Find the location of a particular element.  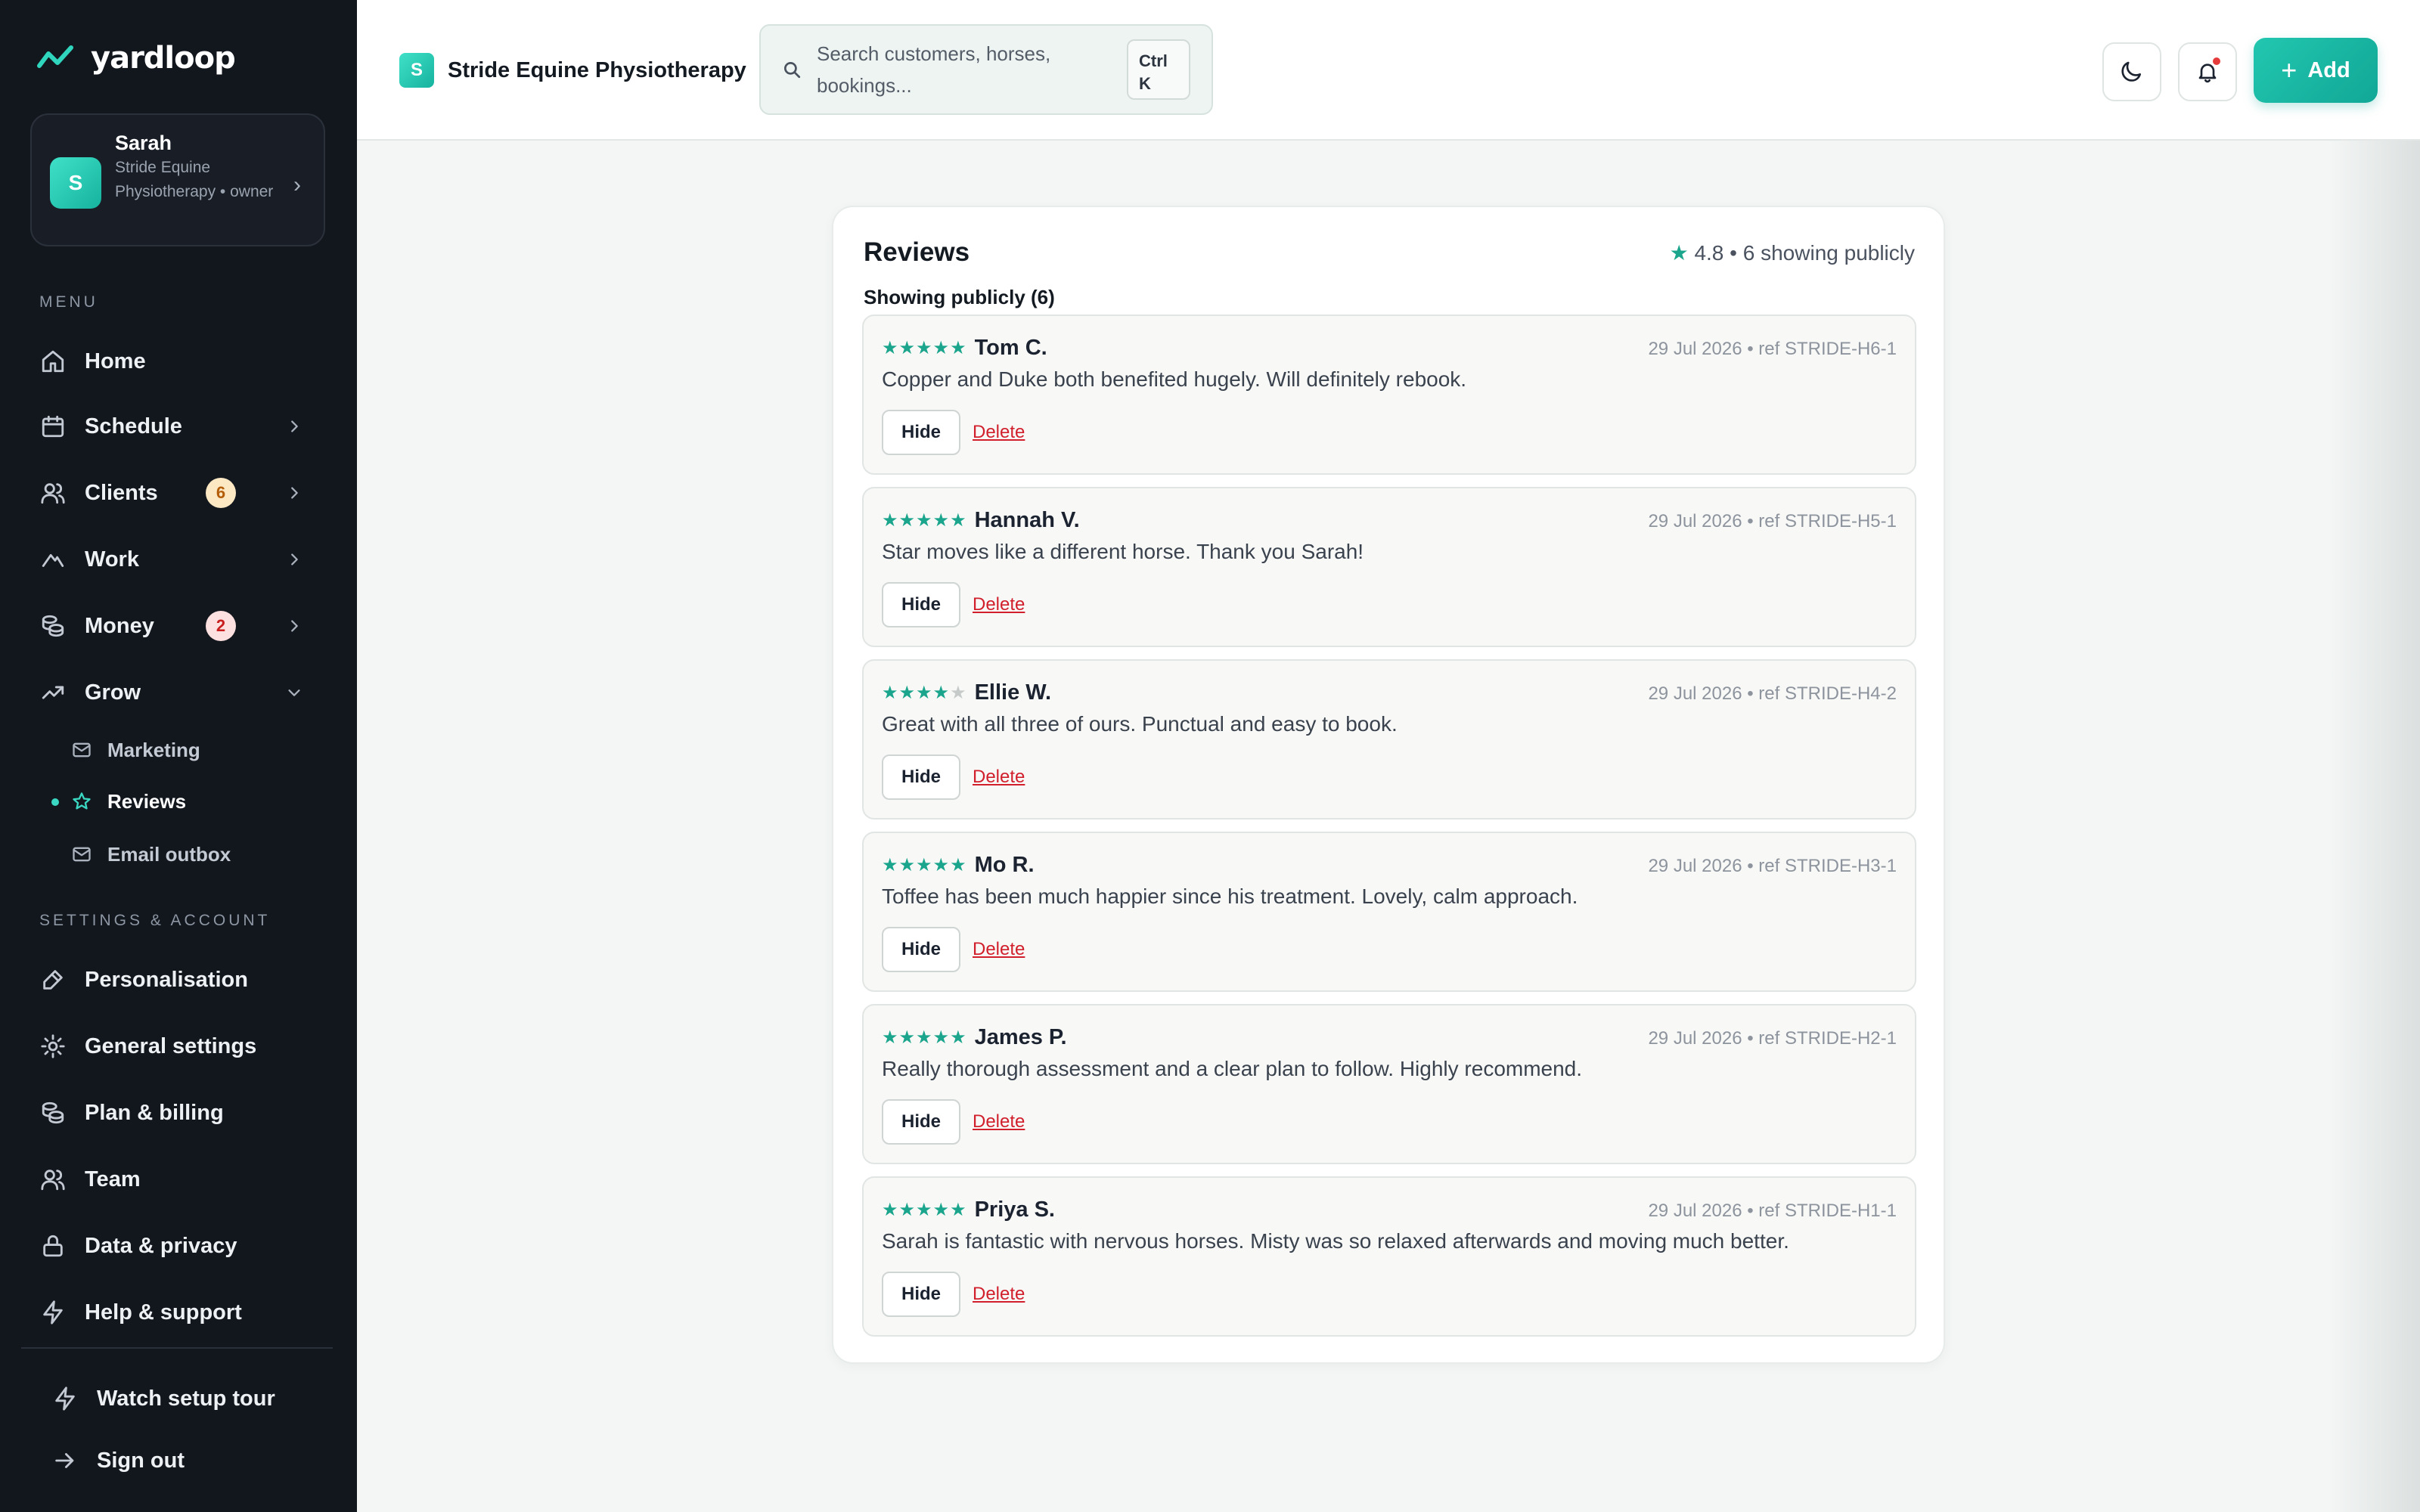

account-name: Sarah is located at coordinates (143, 143).